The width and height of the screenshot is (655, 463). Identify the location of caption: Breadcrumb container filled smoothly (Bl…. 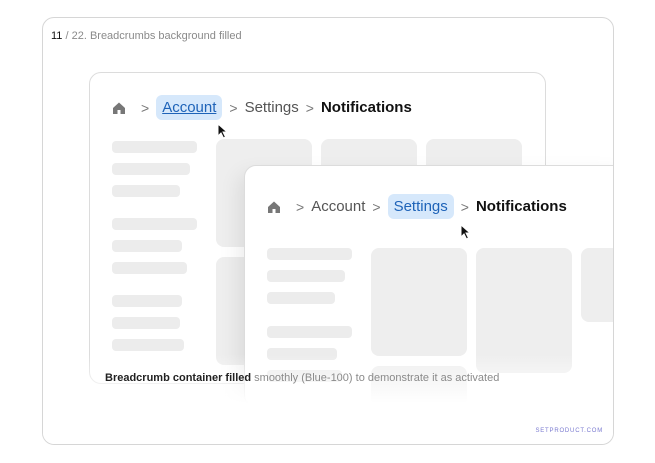
(302, 378).